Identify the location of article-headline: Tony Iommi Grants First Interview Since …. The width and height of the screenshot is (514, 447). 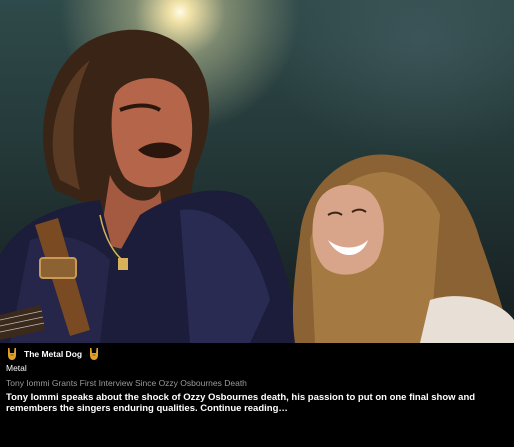
(126, 383).